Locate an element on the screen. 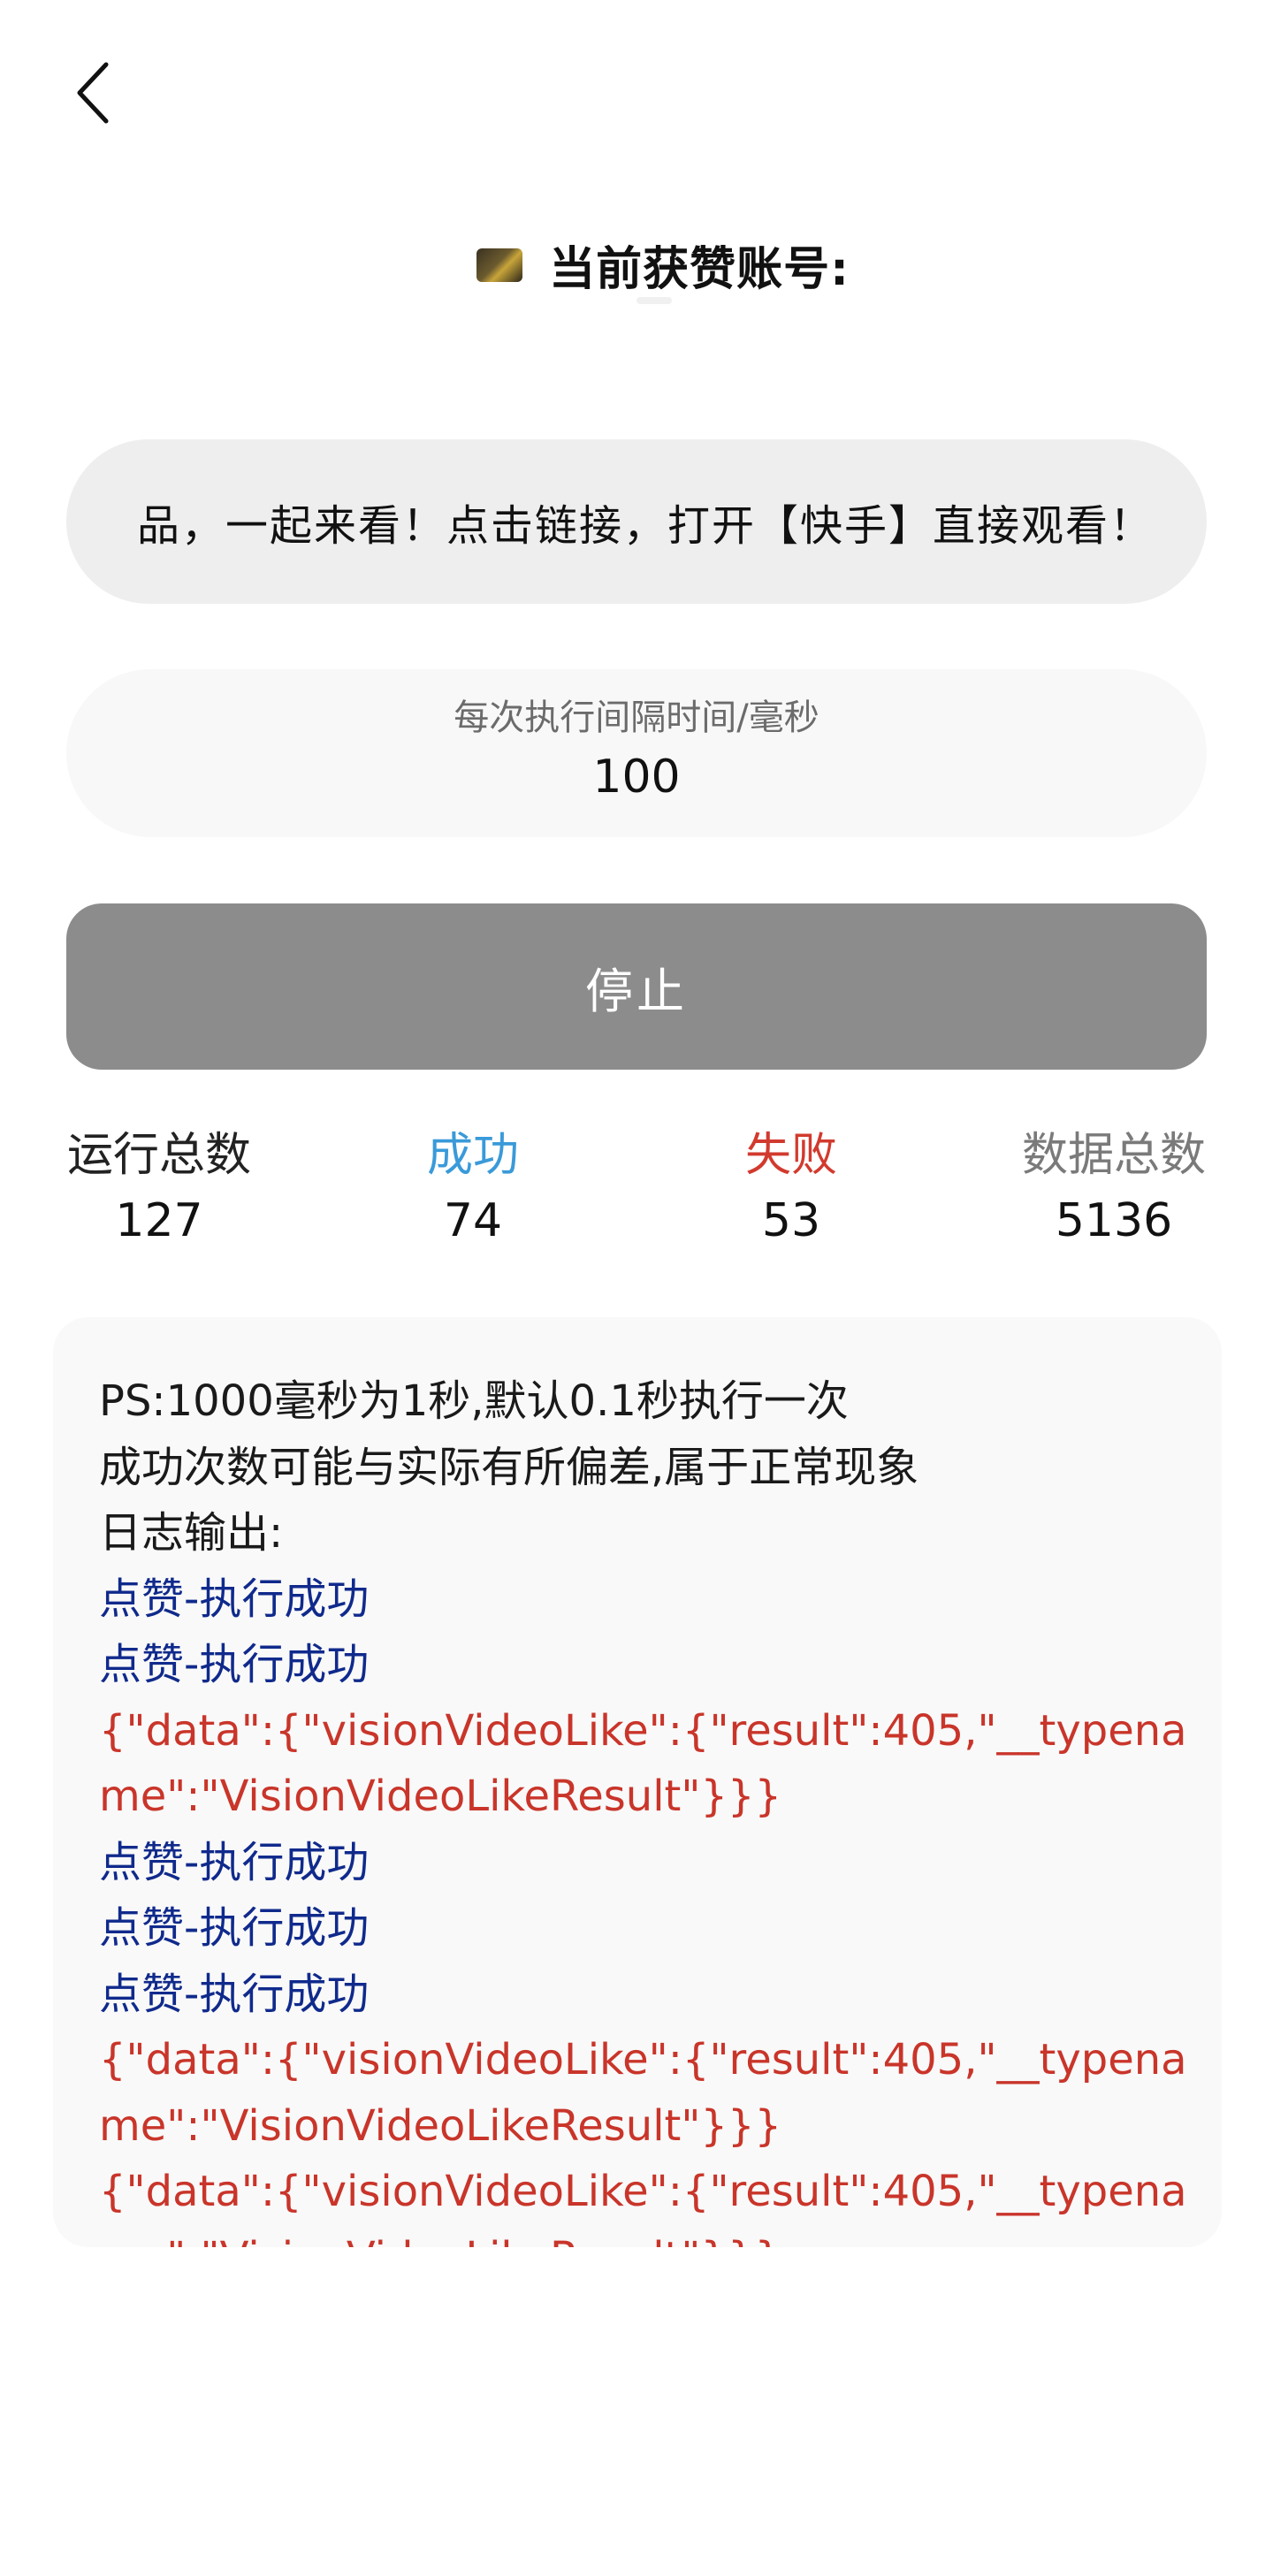  stat-success-label: 成功 is located at coordinates (473, 1155).